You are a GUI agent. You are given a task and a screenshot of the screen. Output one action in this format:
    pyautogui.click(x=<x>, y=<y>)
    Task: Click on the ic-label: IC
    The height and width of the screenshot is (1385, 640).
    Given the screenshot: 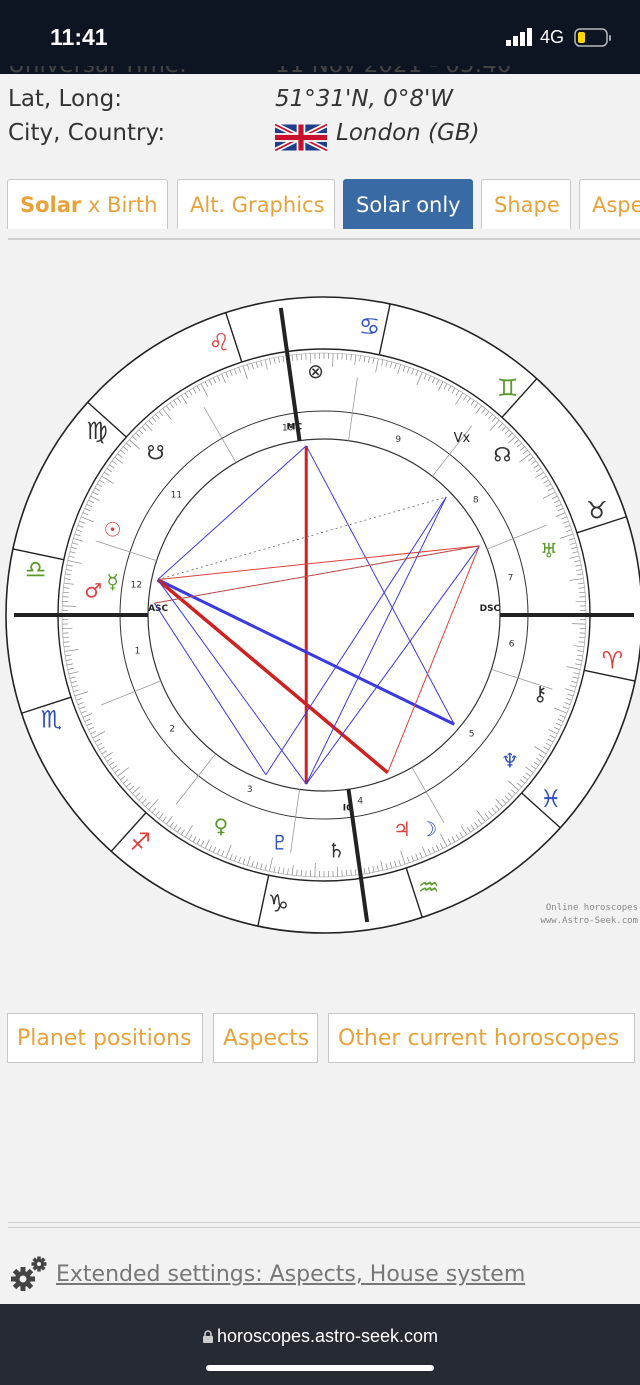 What is the action you would take?
    pyautogui.click(x=348, y=809)
    